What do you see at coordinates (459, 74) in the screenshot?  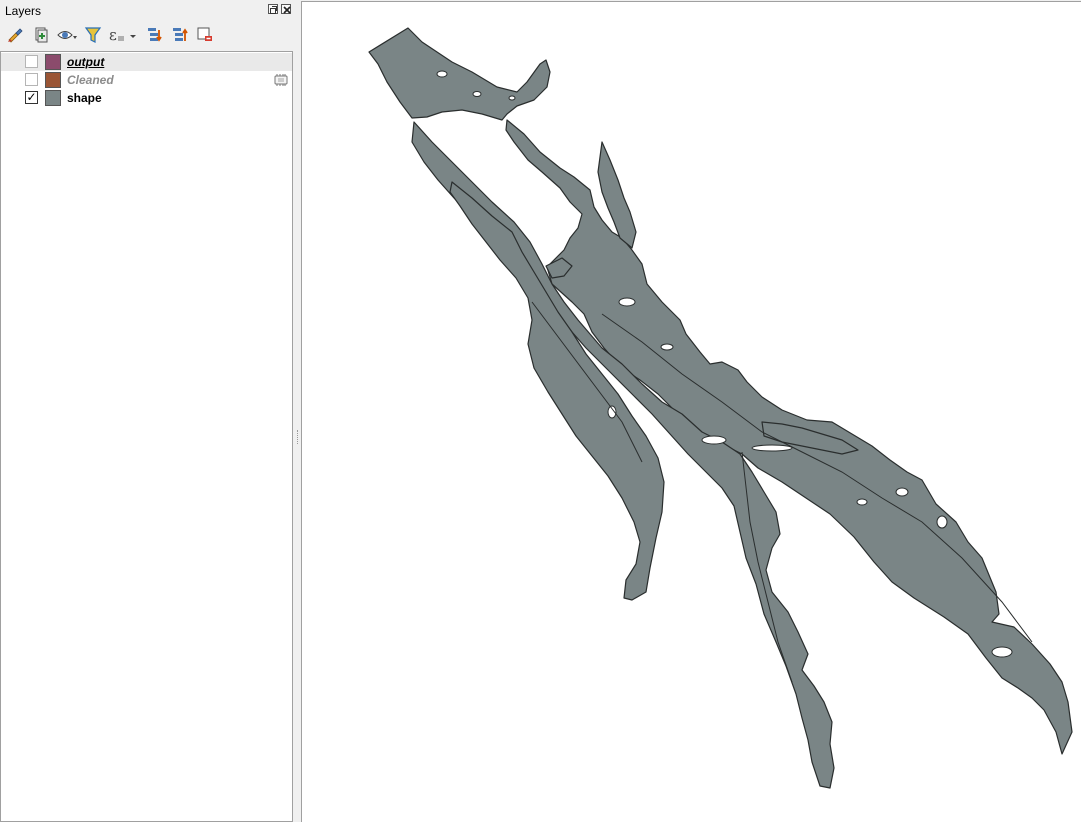 I see `river-polygon` at bounding box center [459, 74].